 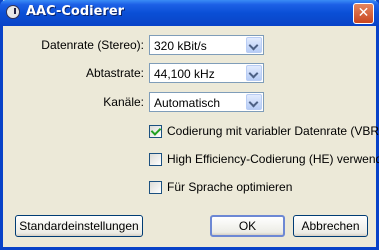 I want to click on vbr-label: Codierung mit variabler Datenrate (VBR), so click(x=273, y=131).